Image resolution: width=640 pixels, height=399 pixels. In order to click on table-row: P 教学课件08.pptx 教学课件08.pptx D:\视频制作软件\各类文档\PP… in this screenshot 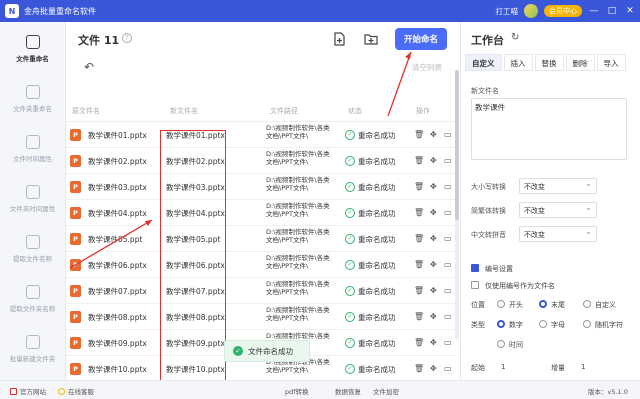, I will do `click(262, 317)`.